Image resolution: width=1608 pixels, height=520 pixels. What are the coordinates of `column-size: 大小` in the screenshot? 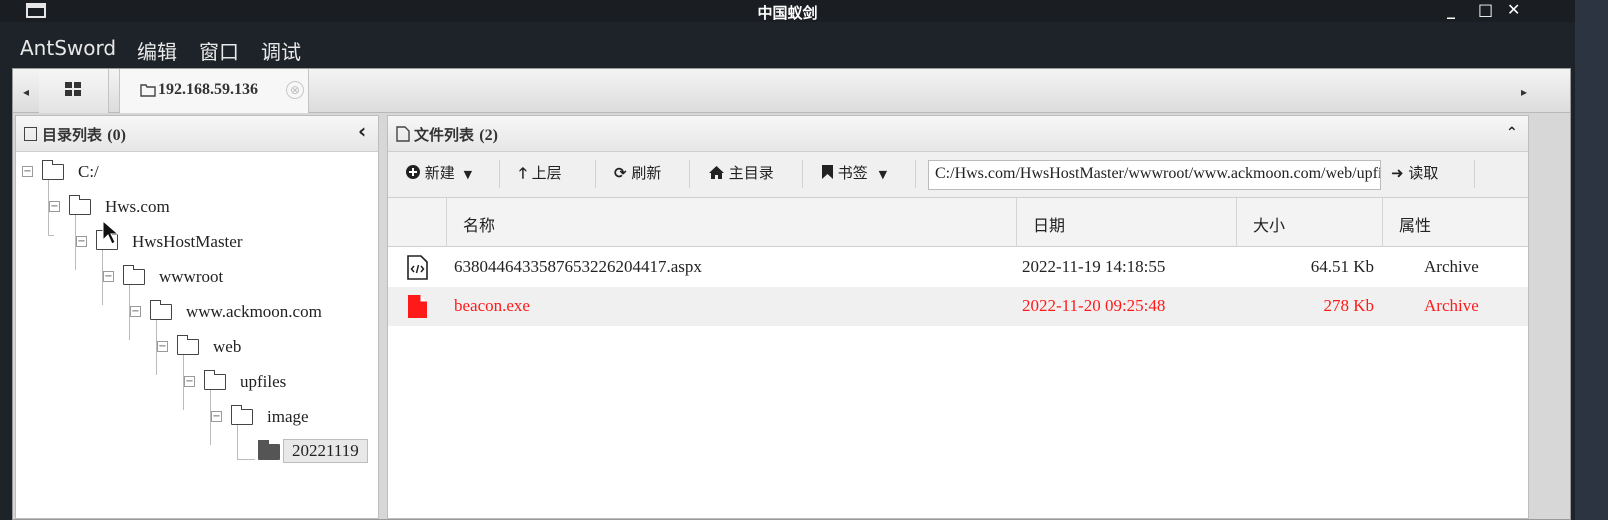 It's located at (1309, 222).